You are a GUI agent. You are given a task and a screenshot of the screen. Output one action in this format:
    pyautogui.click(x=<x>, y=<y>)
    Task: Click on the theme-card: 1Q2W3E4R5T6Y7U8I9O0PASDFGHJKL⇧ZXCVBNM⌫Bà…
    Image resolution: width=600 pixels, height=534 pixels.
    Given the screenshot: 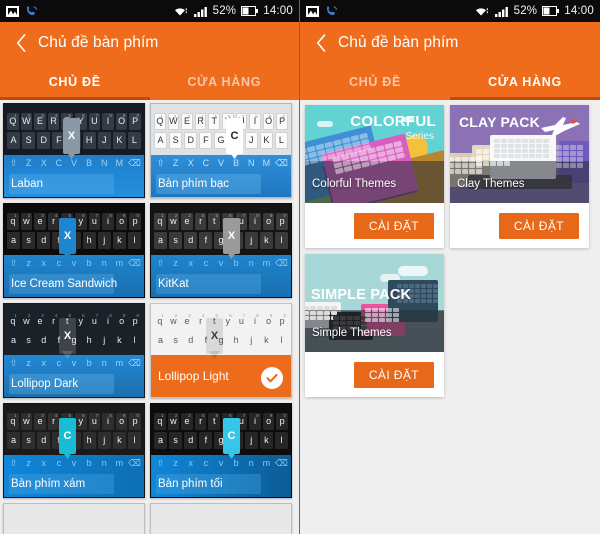 What is the action you would take?
    pyautogui.click(x=221, y=150)
    